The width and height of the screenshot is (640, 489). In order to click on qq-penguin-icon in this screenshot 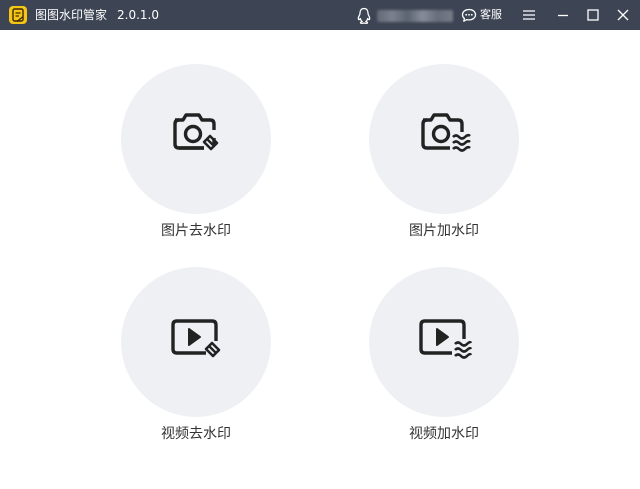, I will do `click(364, 16)`.